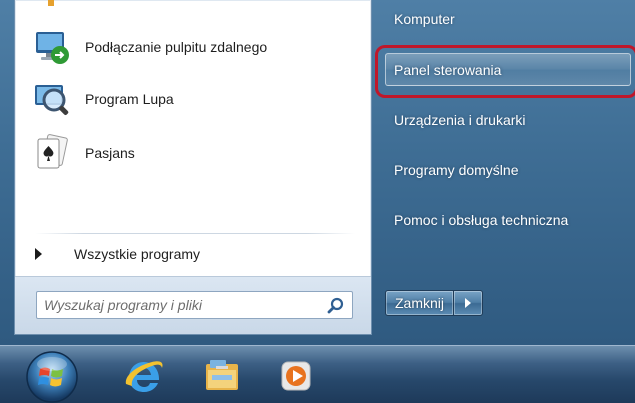  Describe the element at coordinates (193, 99) in the screenshot. I see `program-item-magnifier: Program Lupa` at that location.